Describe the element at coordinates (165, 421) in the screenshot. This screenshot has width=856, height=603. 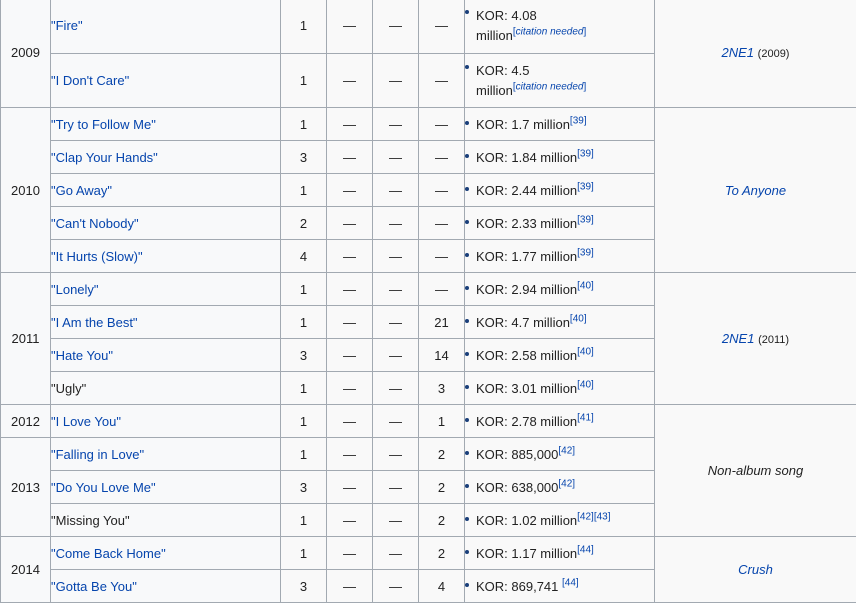
I see `song-title: "I Love You"` at that location.